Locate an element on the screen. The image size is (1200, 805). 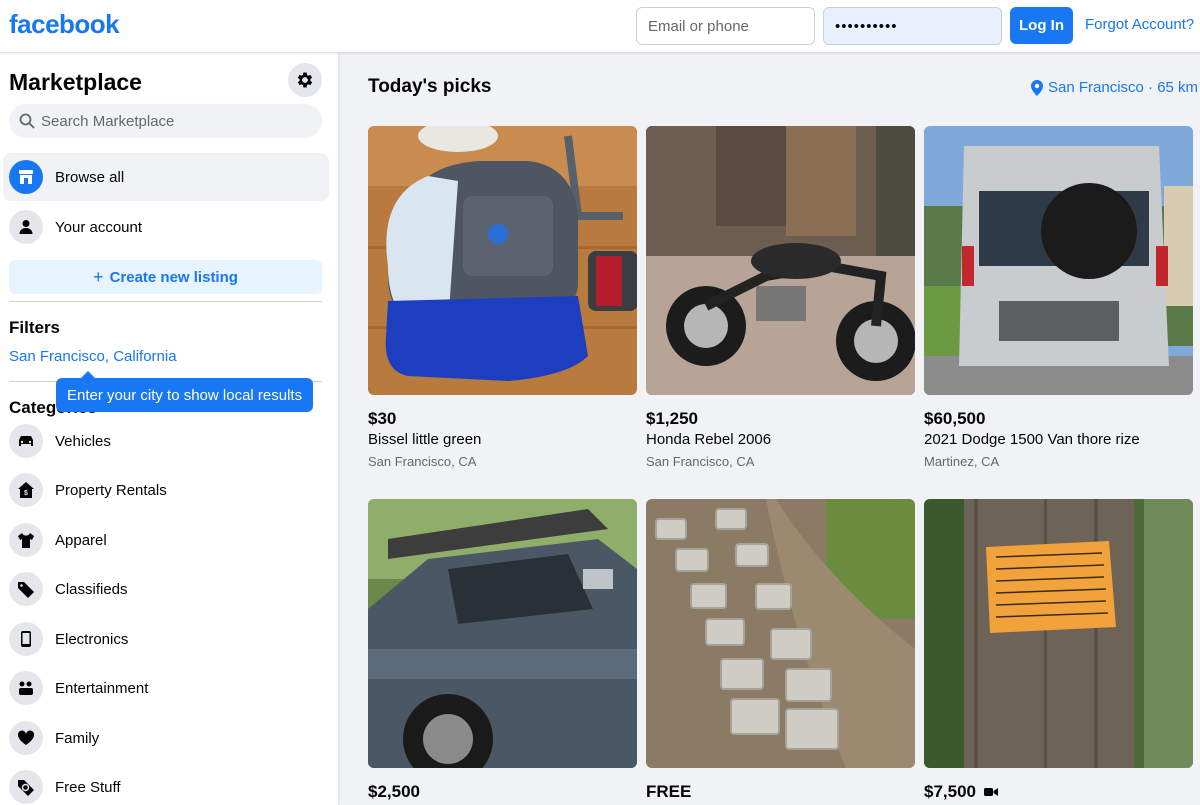
listing-price-text: $7,500 is located at coordinates (950, 791).